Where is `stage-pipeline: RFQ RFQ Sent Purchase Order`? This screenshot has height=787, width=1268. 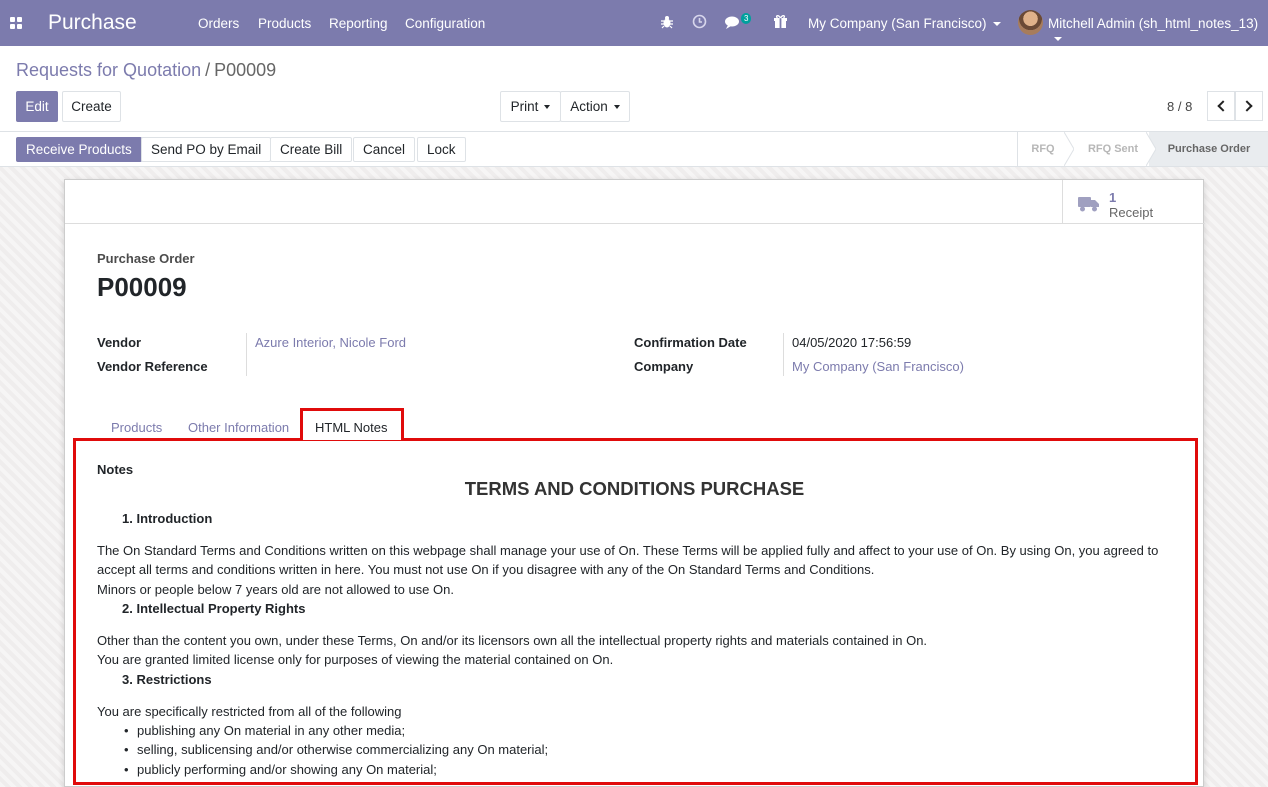 stage-pipeline: RFQ RFQ Sent Purchase Order is located at coordinates (1142, 149).